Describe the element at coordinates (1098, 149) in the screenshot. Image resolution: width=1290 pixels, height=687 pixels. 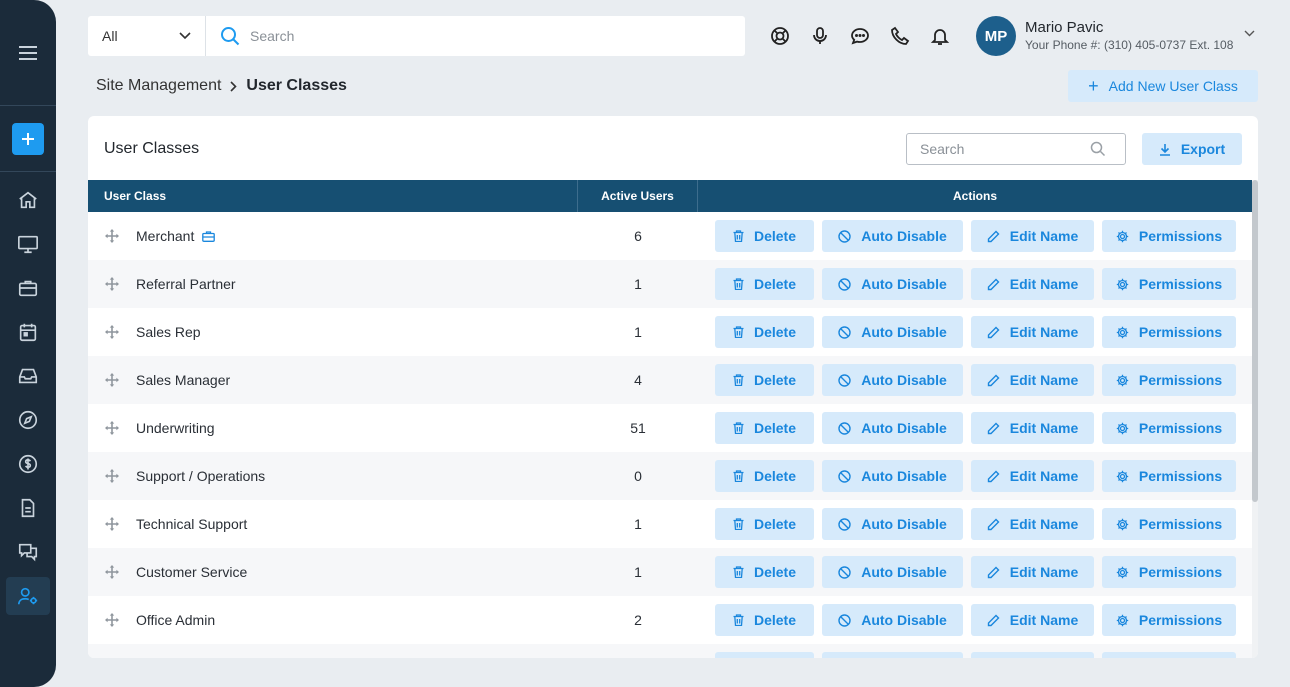
I see `search-icon` at that location.